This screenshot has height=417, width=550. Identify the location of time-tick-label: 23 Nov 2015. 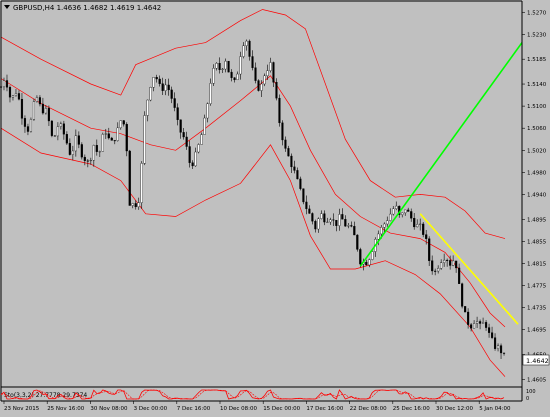
(22, 409).